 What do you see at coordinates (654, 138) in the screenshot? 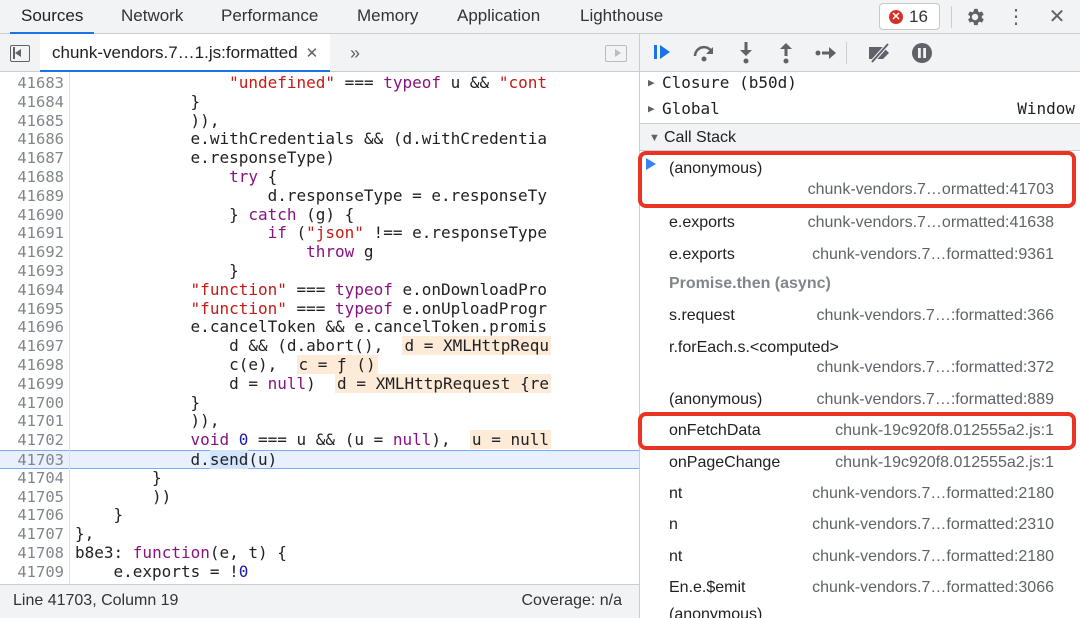
I see `collapse-triangle-icon: ▼` at bounding box center [654, 138].